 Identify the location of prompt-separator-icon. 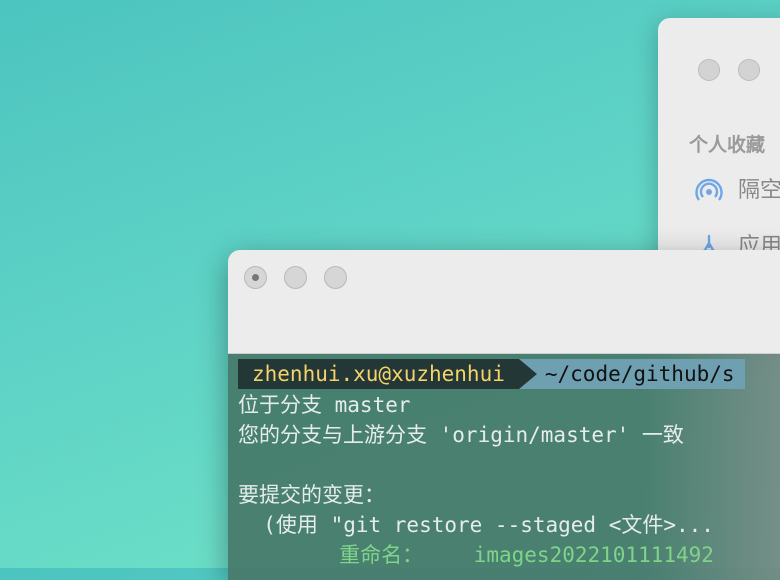
(527, 374).